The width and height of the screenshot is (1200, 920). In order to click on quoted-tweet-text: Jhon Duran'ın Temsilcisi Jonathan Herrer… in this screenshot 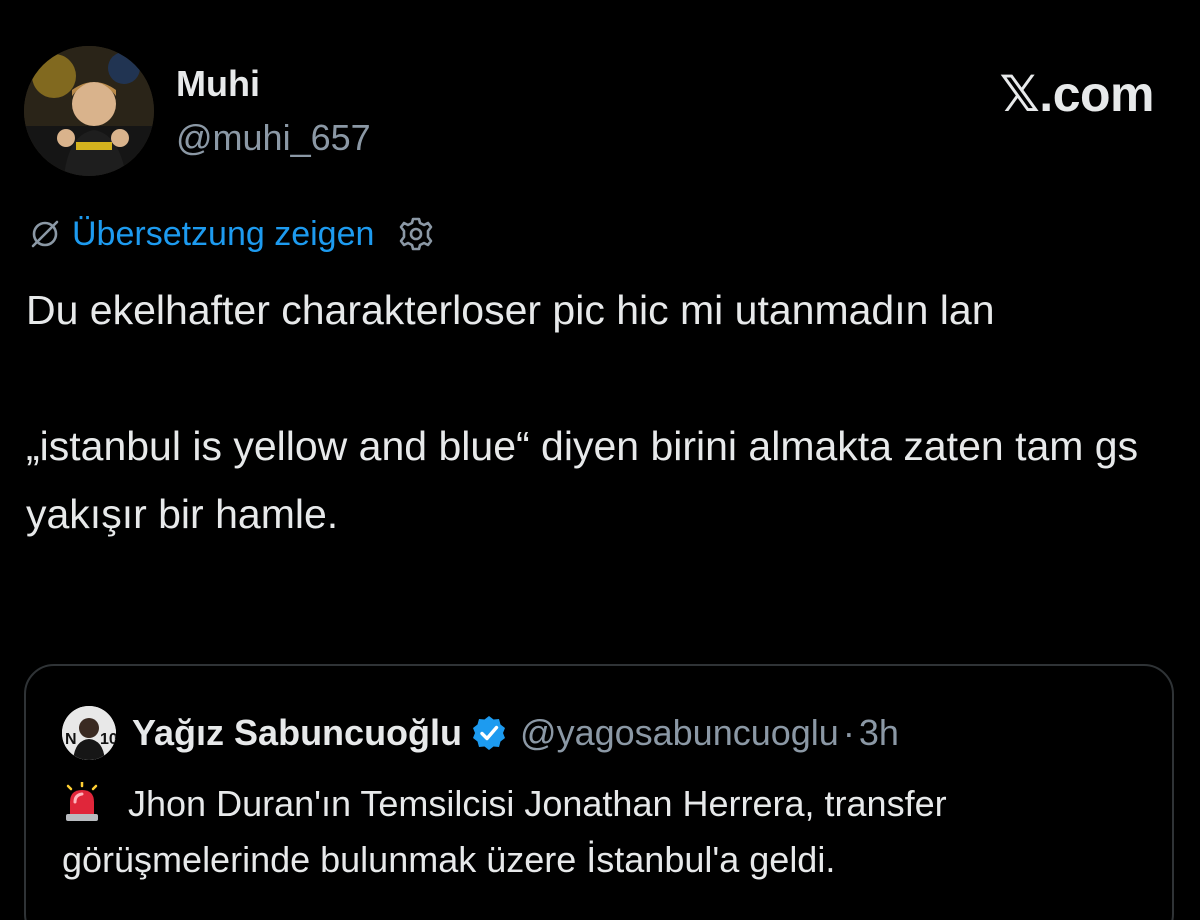, I will do `click(607, 832)`.